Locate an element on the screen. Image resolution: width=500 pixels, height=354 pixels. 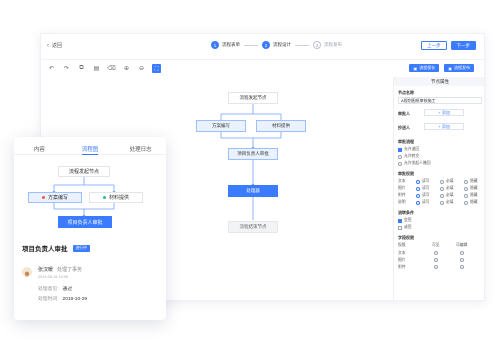
flow-node-review: 项目负责人审批 is located at coordinates (253, 154).